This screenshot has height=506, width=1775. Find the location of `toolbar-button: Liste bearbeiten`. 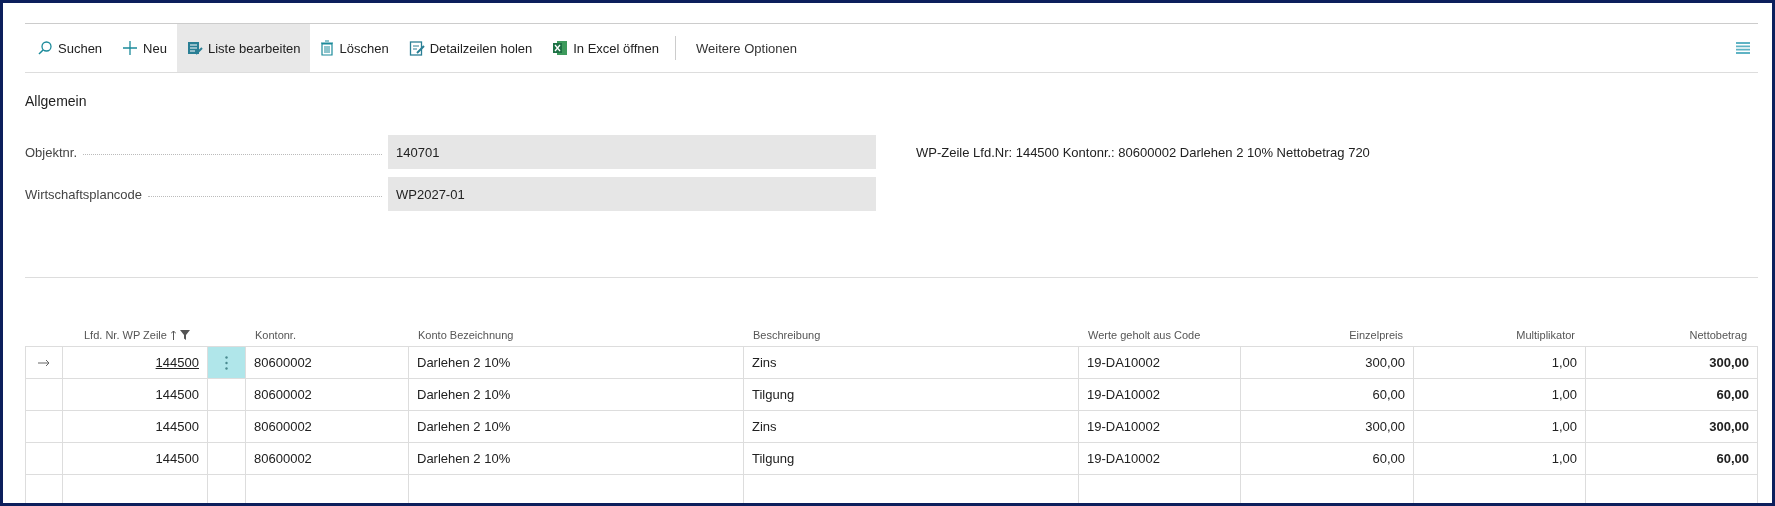

toolbar-button: Liste bearbeiten is located at coordinates (243, 48).